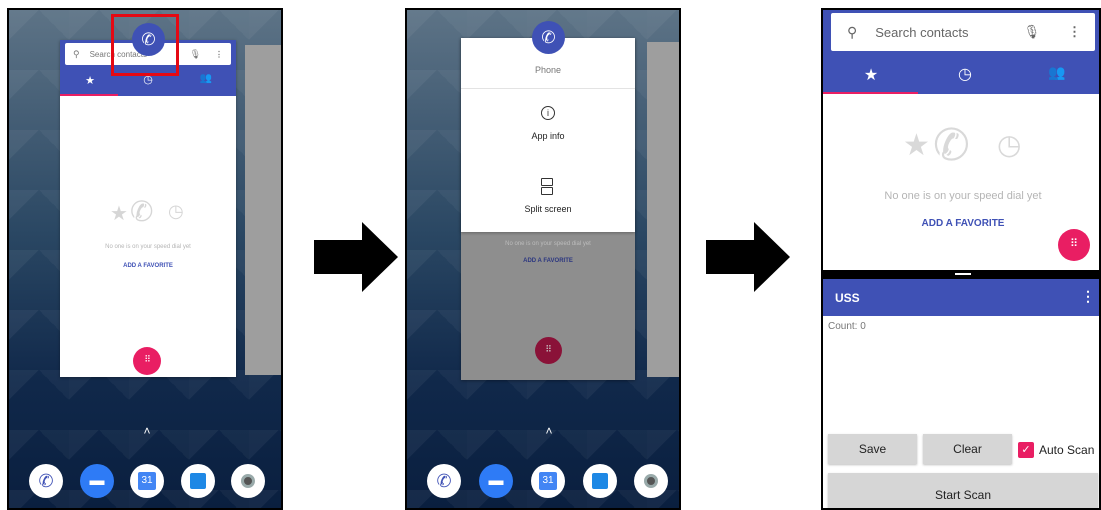  Describe the element at coordinates (963, 490) in the screenshot. I see `start-scan-button: Start Scan` at that location.